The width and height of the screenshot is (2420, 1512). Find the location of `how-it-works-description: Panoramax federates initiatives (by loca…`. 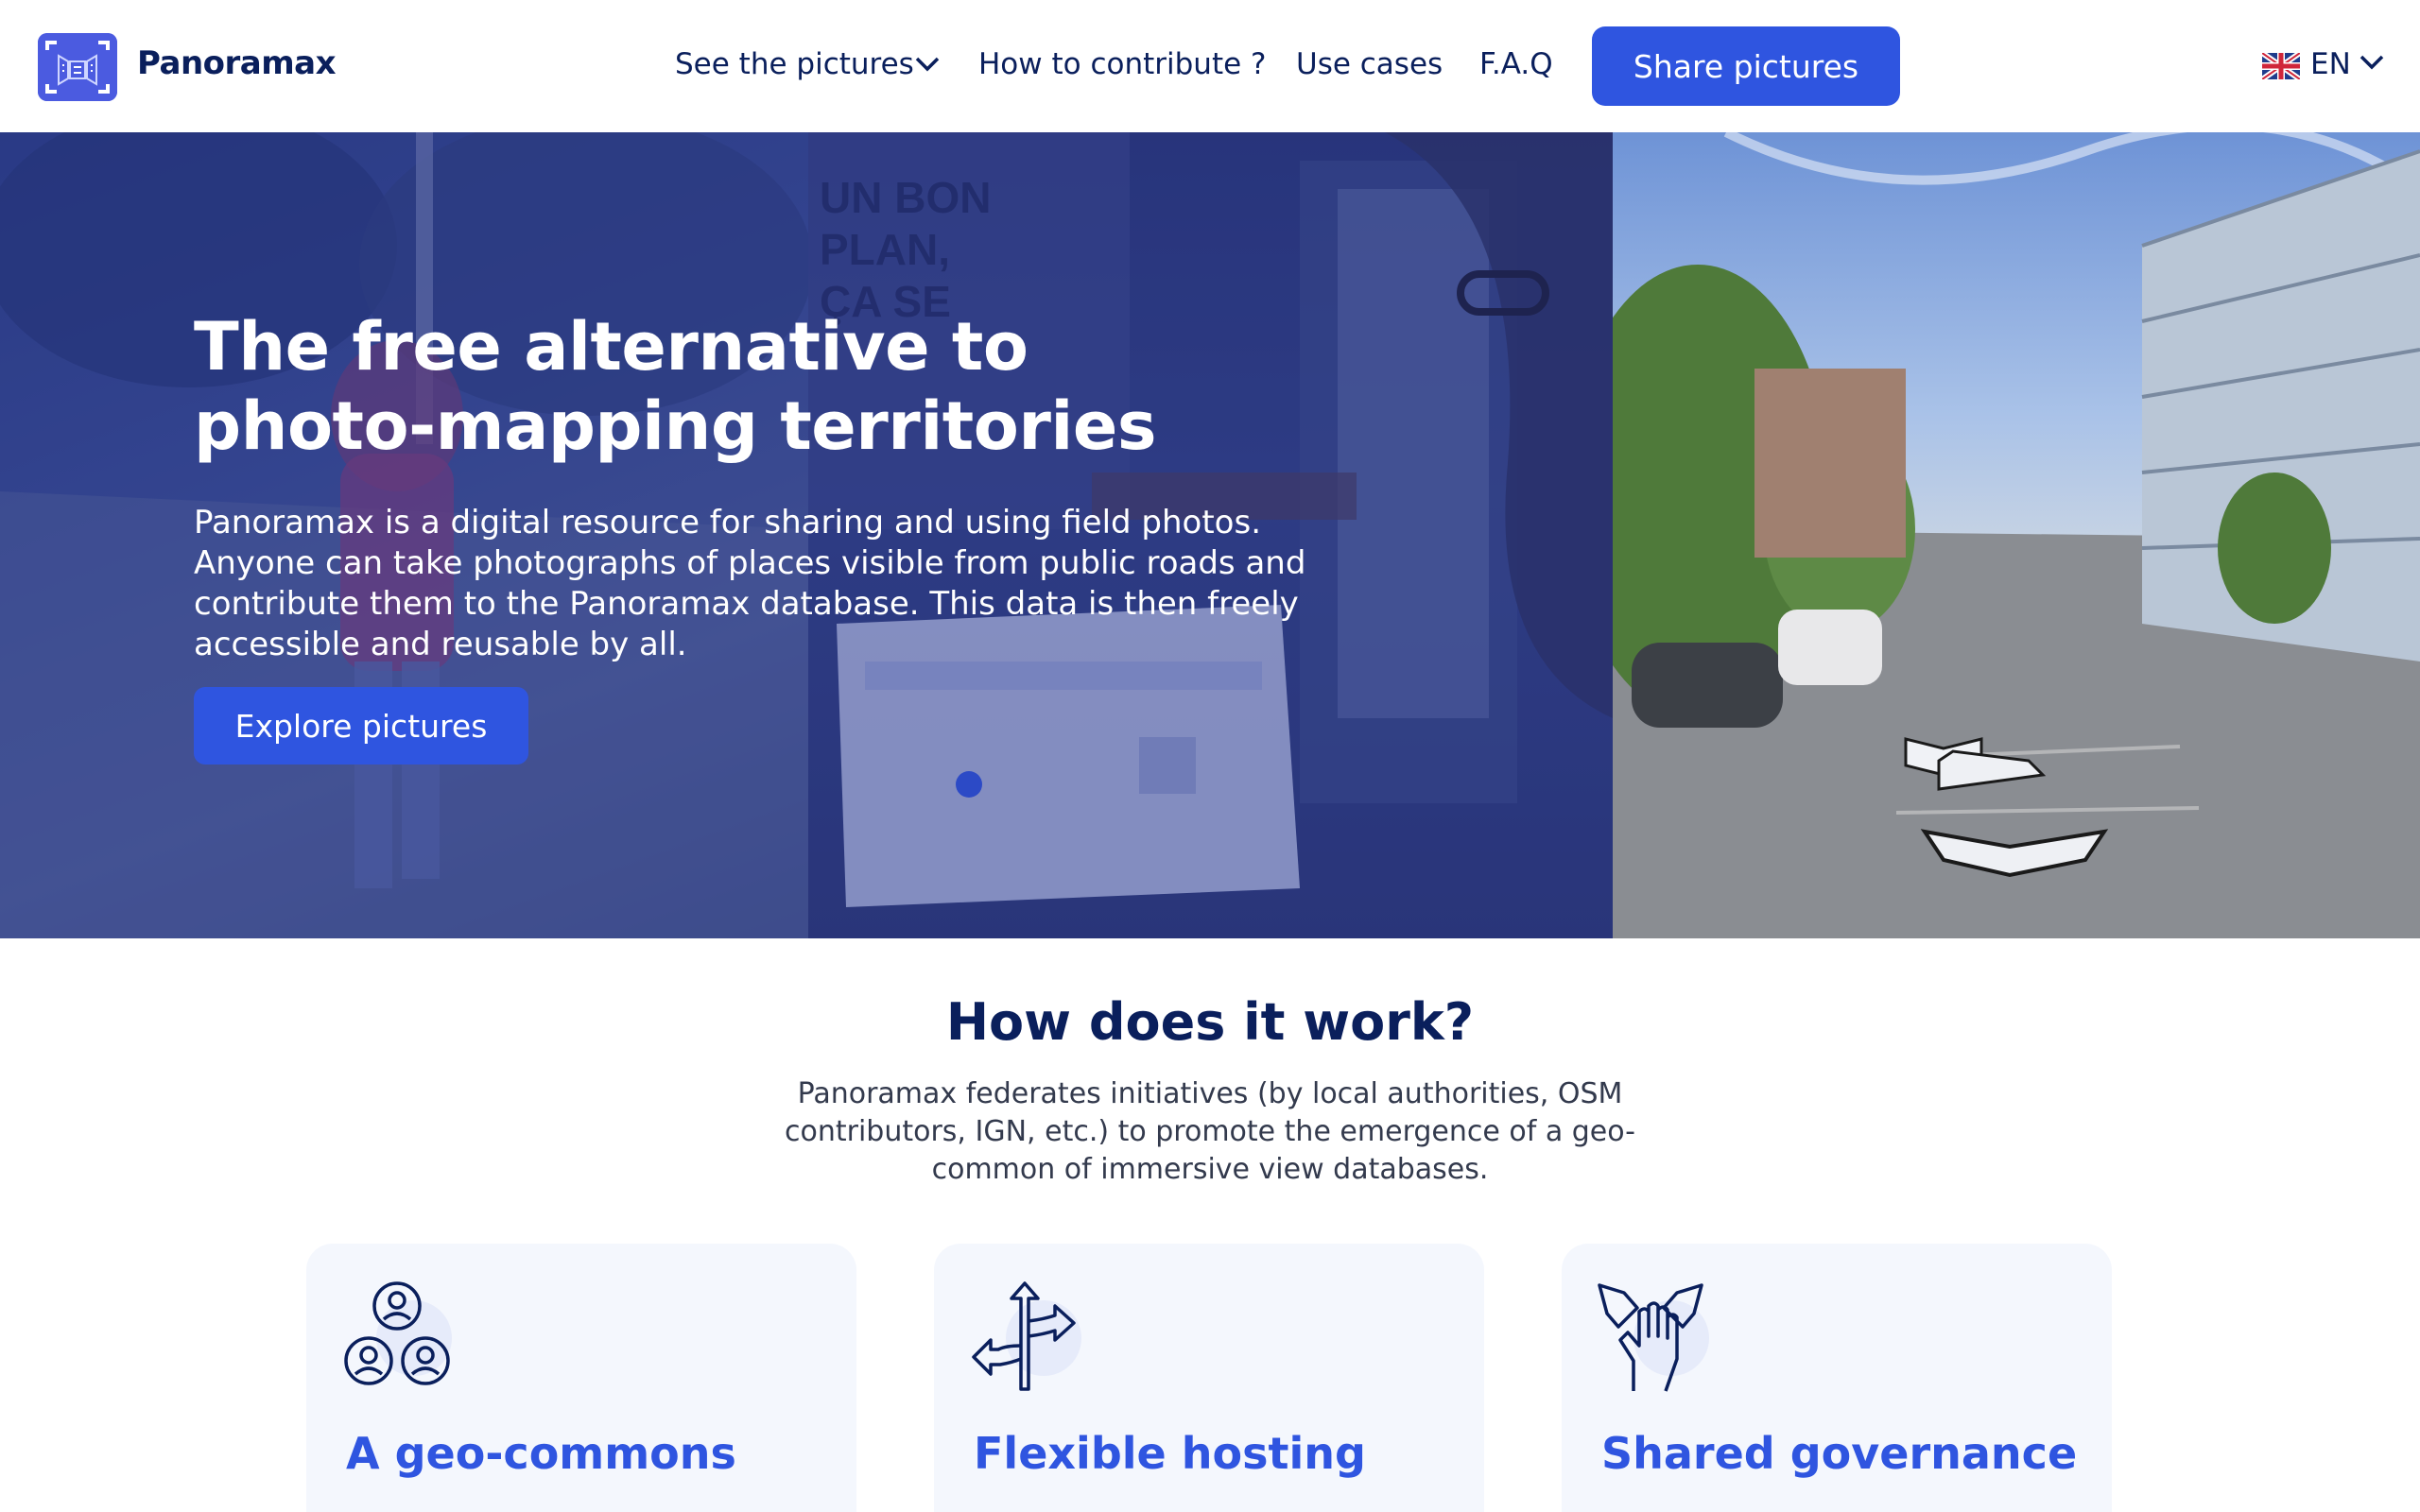

how-it-works-description: Panoramax federates initiatives (by loca… is located at coordinates (1210, 1131).